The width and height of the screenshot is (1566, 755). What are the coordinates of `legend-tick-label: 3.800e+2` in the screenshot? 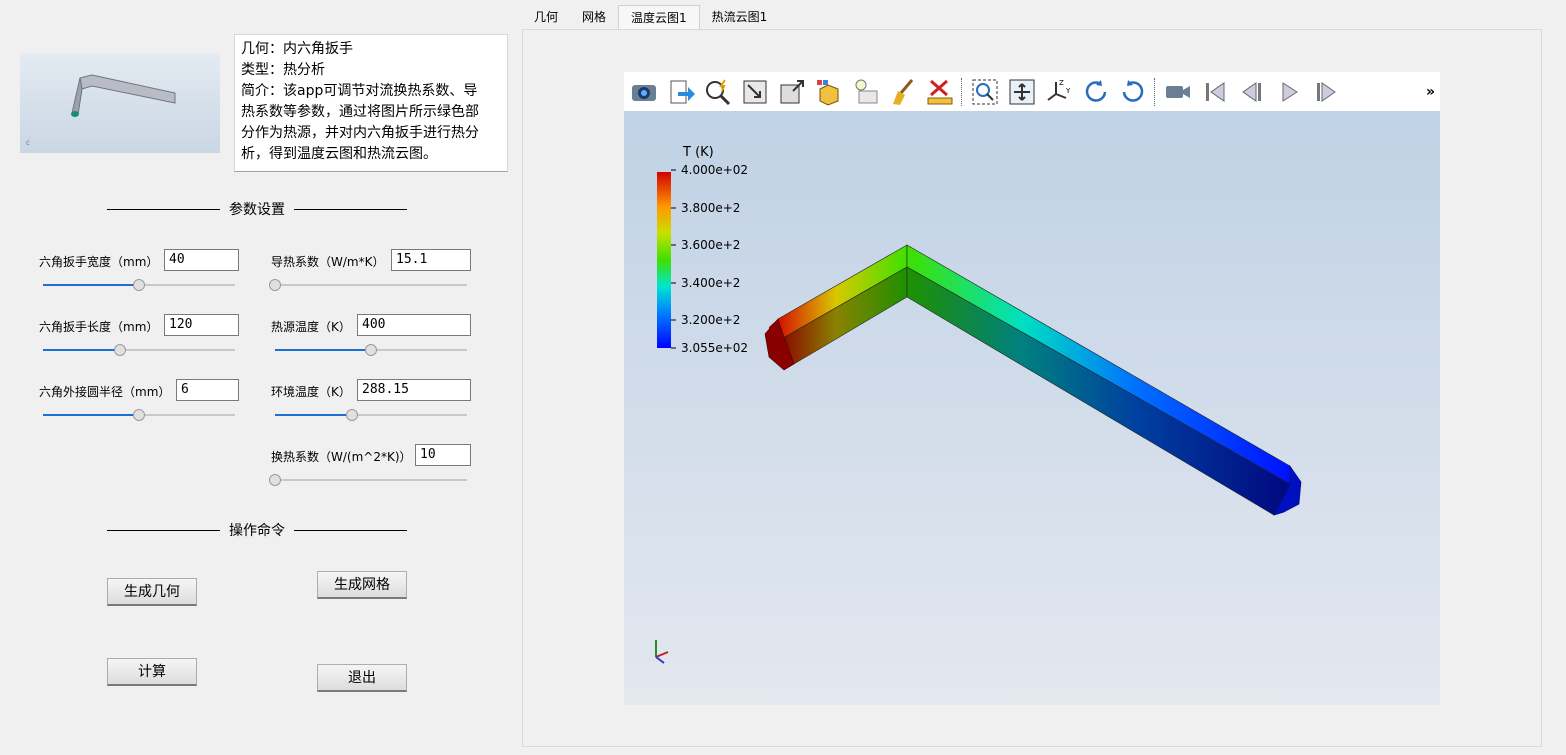 It's located at (710, 208).